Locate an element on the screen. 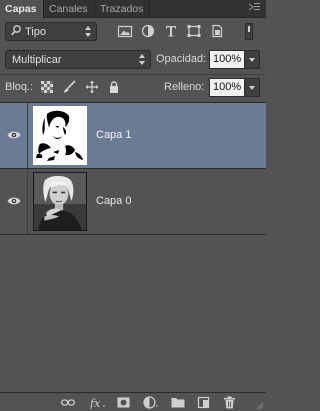  adjustment-filter-icon is located at coordinates (148, 31).